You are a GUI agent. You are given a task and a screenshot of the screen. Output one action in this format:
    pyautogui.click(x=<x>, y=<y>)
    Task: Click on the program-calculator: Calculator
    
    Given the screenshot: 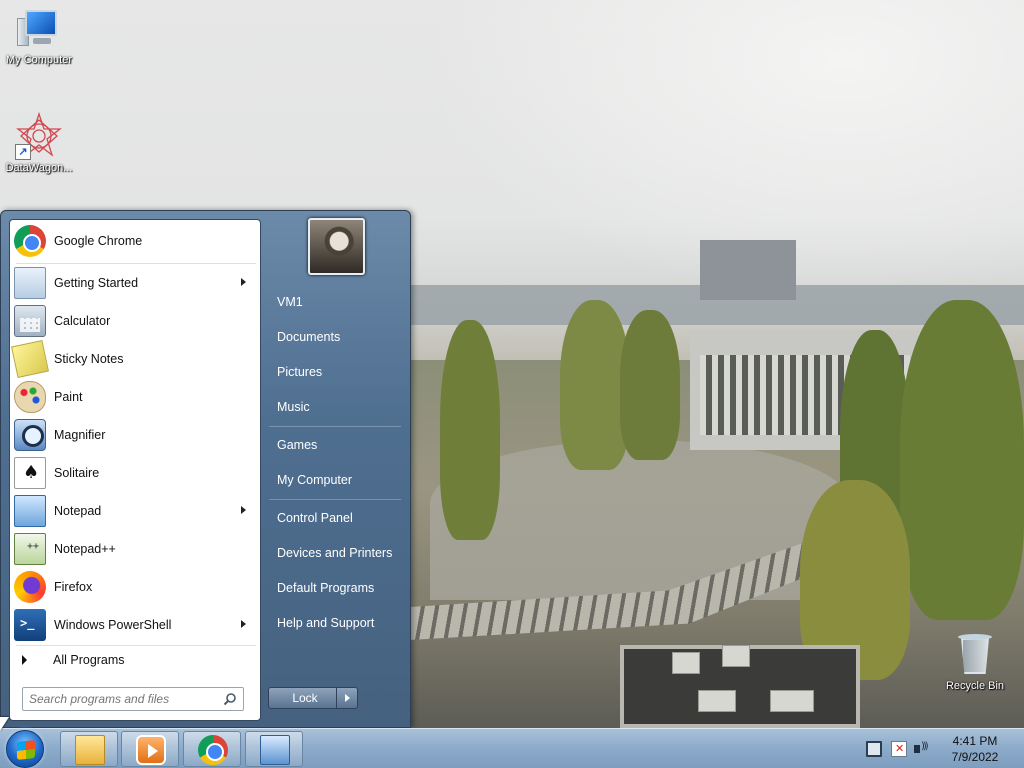 What is the action you would take?
    pyautogui.click(x=135, y=321)
    